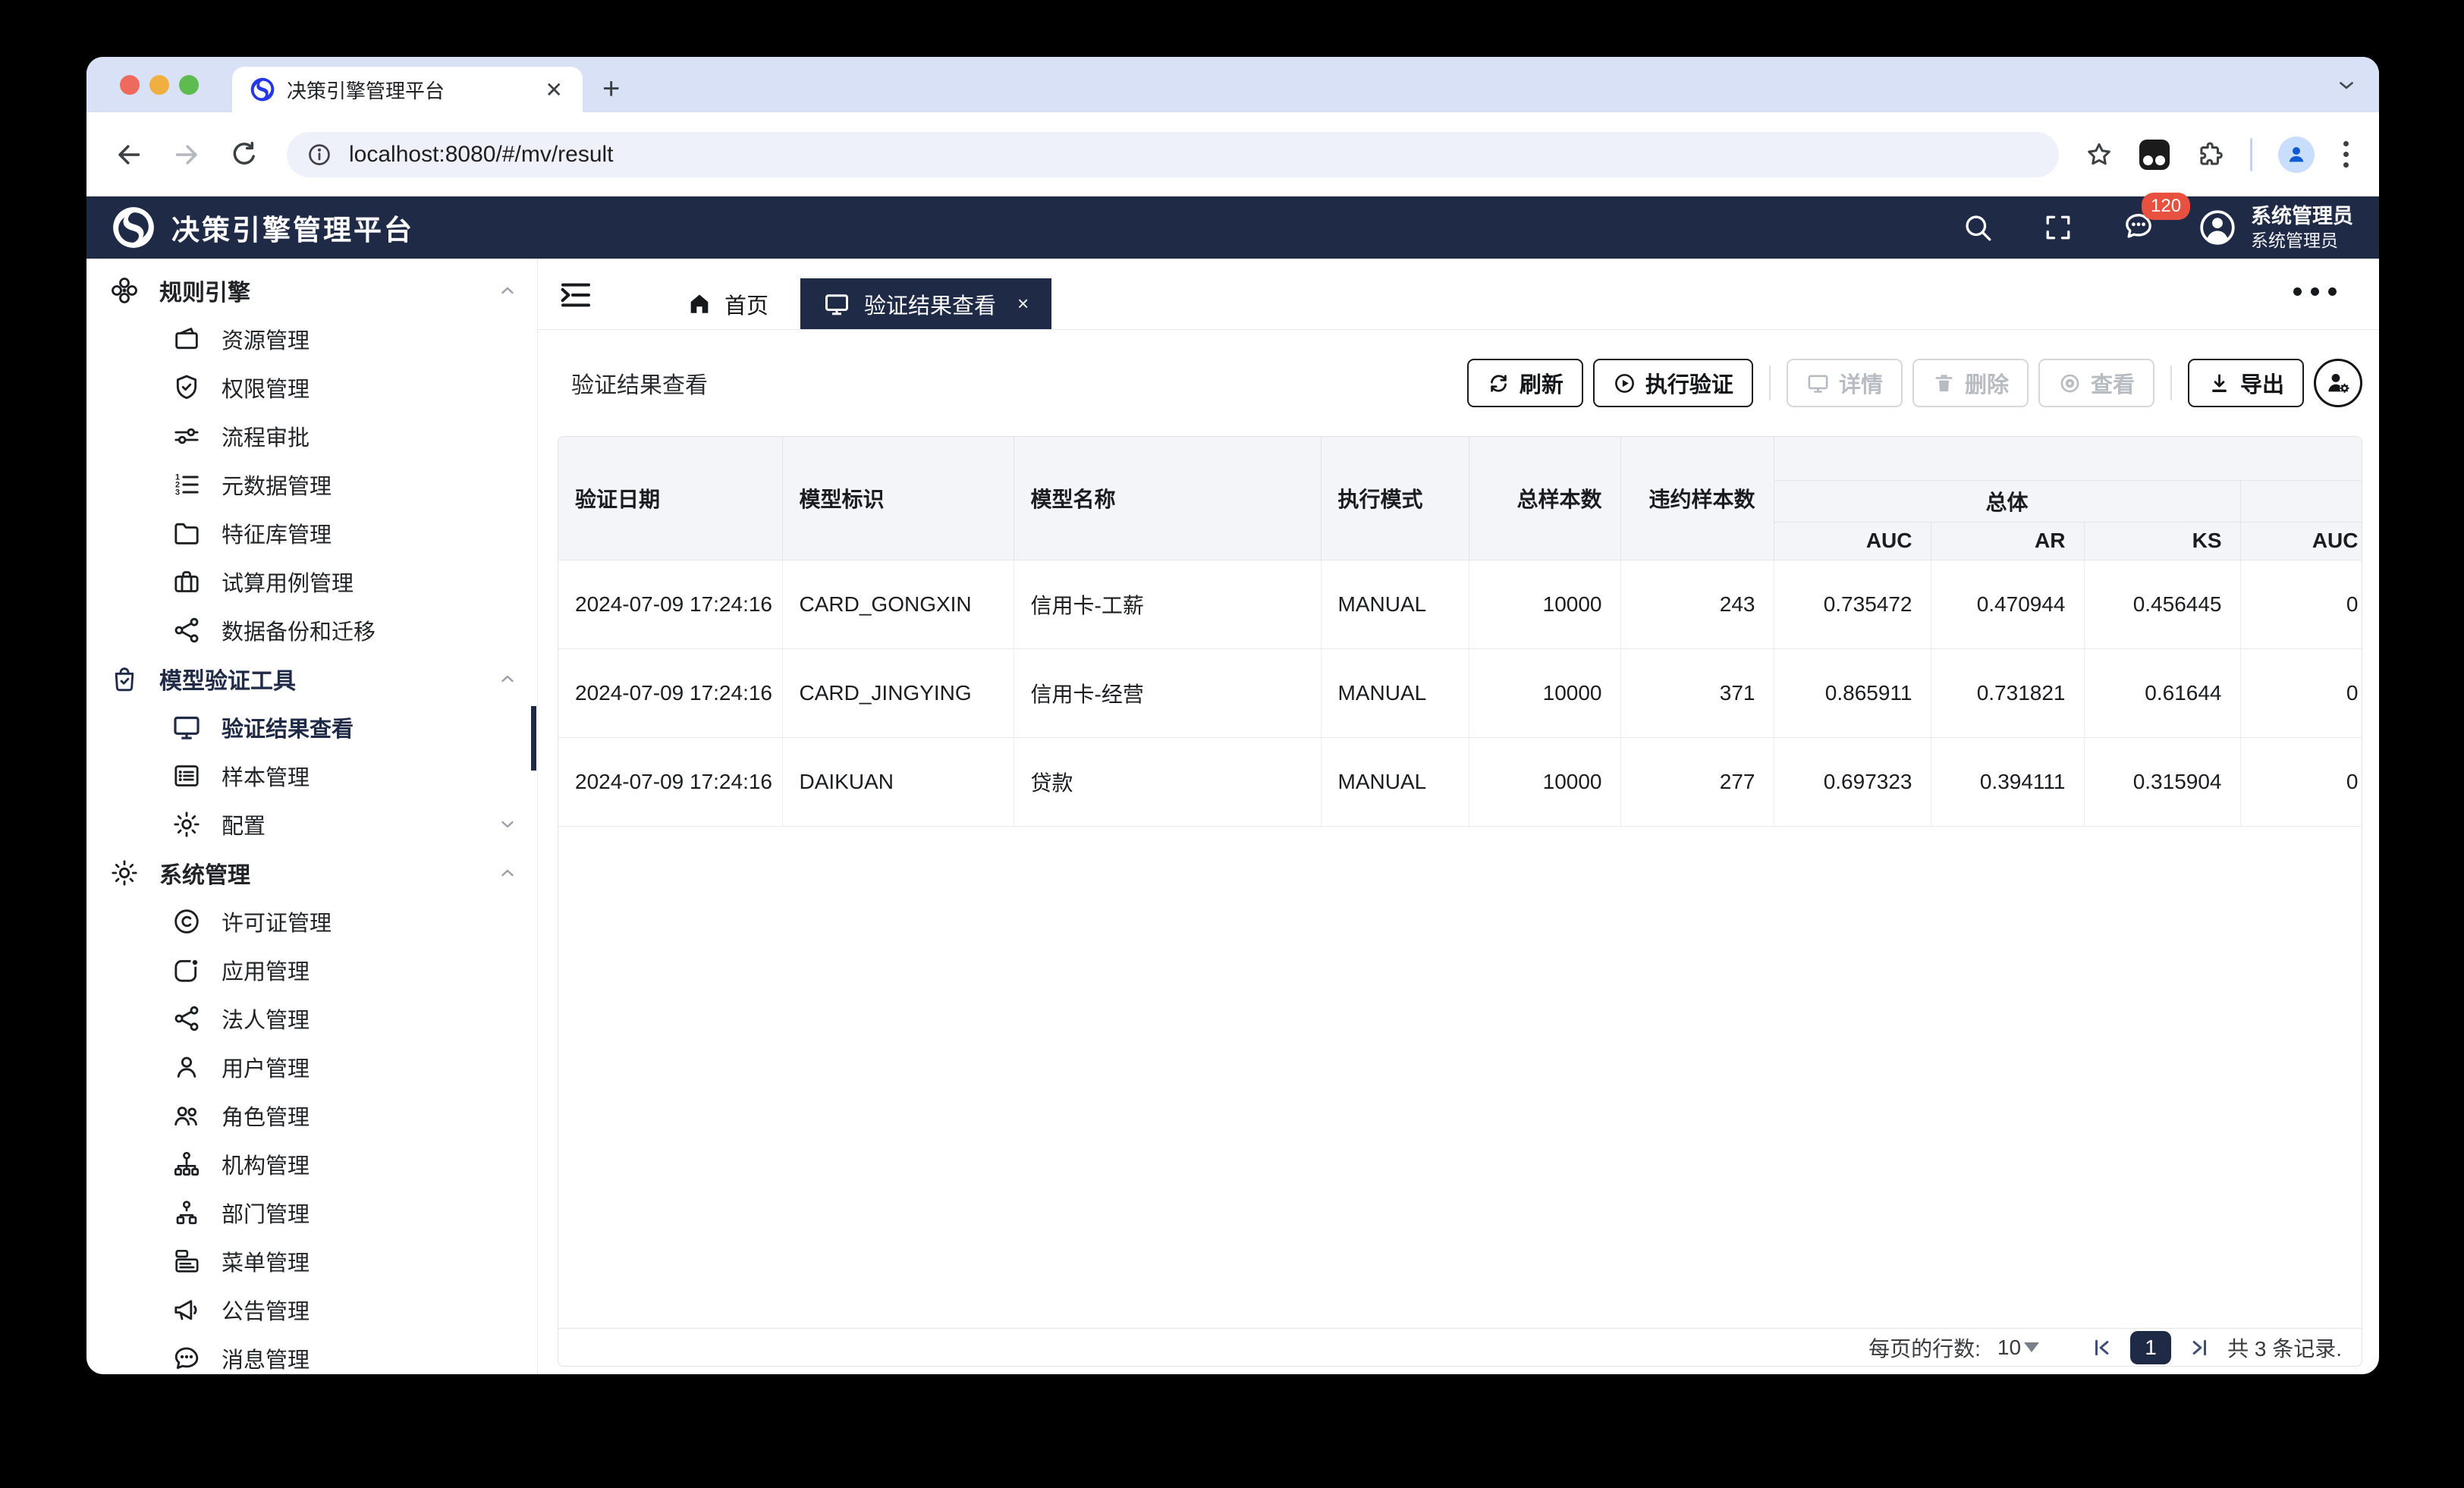 Image resolution: width=2464 pixels, height=1488 pixels. I want to click on trash-icon, so click(1944, 382).